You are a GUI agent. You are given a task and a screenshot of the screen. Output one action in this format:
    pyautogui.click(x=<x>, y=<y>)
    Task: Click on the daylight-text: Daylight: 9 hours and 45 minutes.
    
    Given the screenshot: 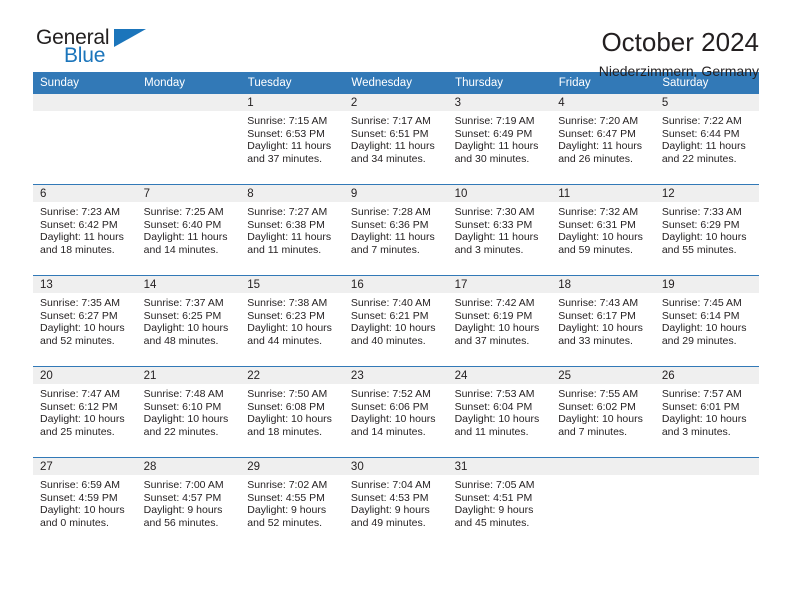 What is the action you would take?
    pyautogui.click(x=494, y=516)
    